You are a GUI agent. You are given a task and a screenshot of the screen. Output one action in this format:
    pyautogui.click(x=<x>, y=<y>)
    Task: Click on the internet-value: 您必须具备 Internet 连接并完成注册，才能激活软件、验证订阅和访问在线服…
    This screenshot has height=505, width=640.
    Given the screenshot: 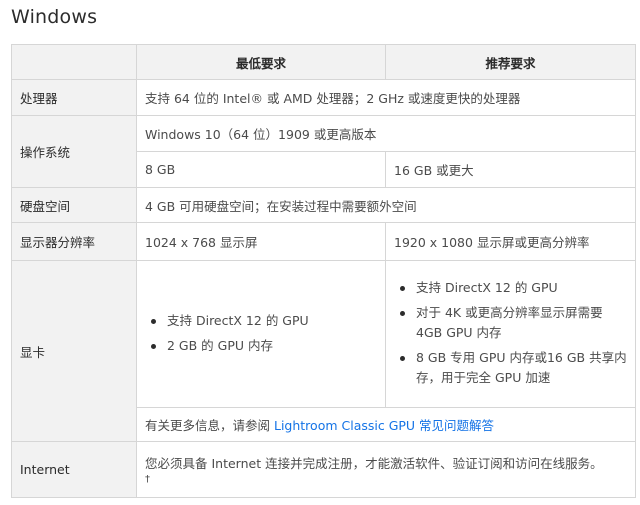 What is the action you would take?
    pyautogui.click(x=374, y=463)
    